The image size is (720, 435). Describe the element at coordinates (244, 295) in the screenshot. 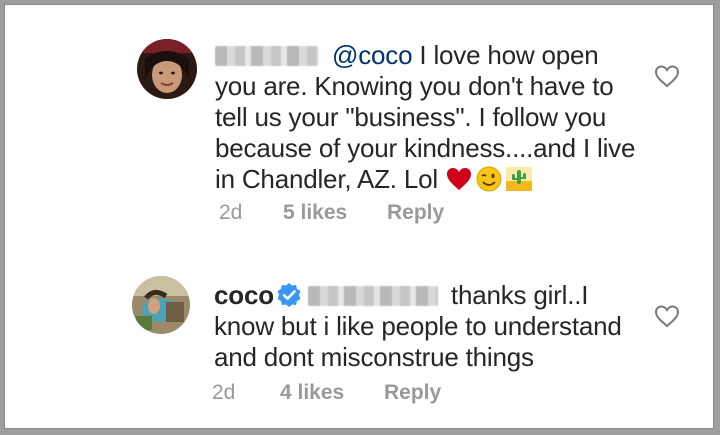

I see `author-username: coco` at that location.